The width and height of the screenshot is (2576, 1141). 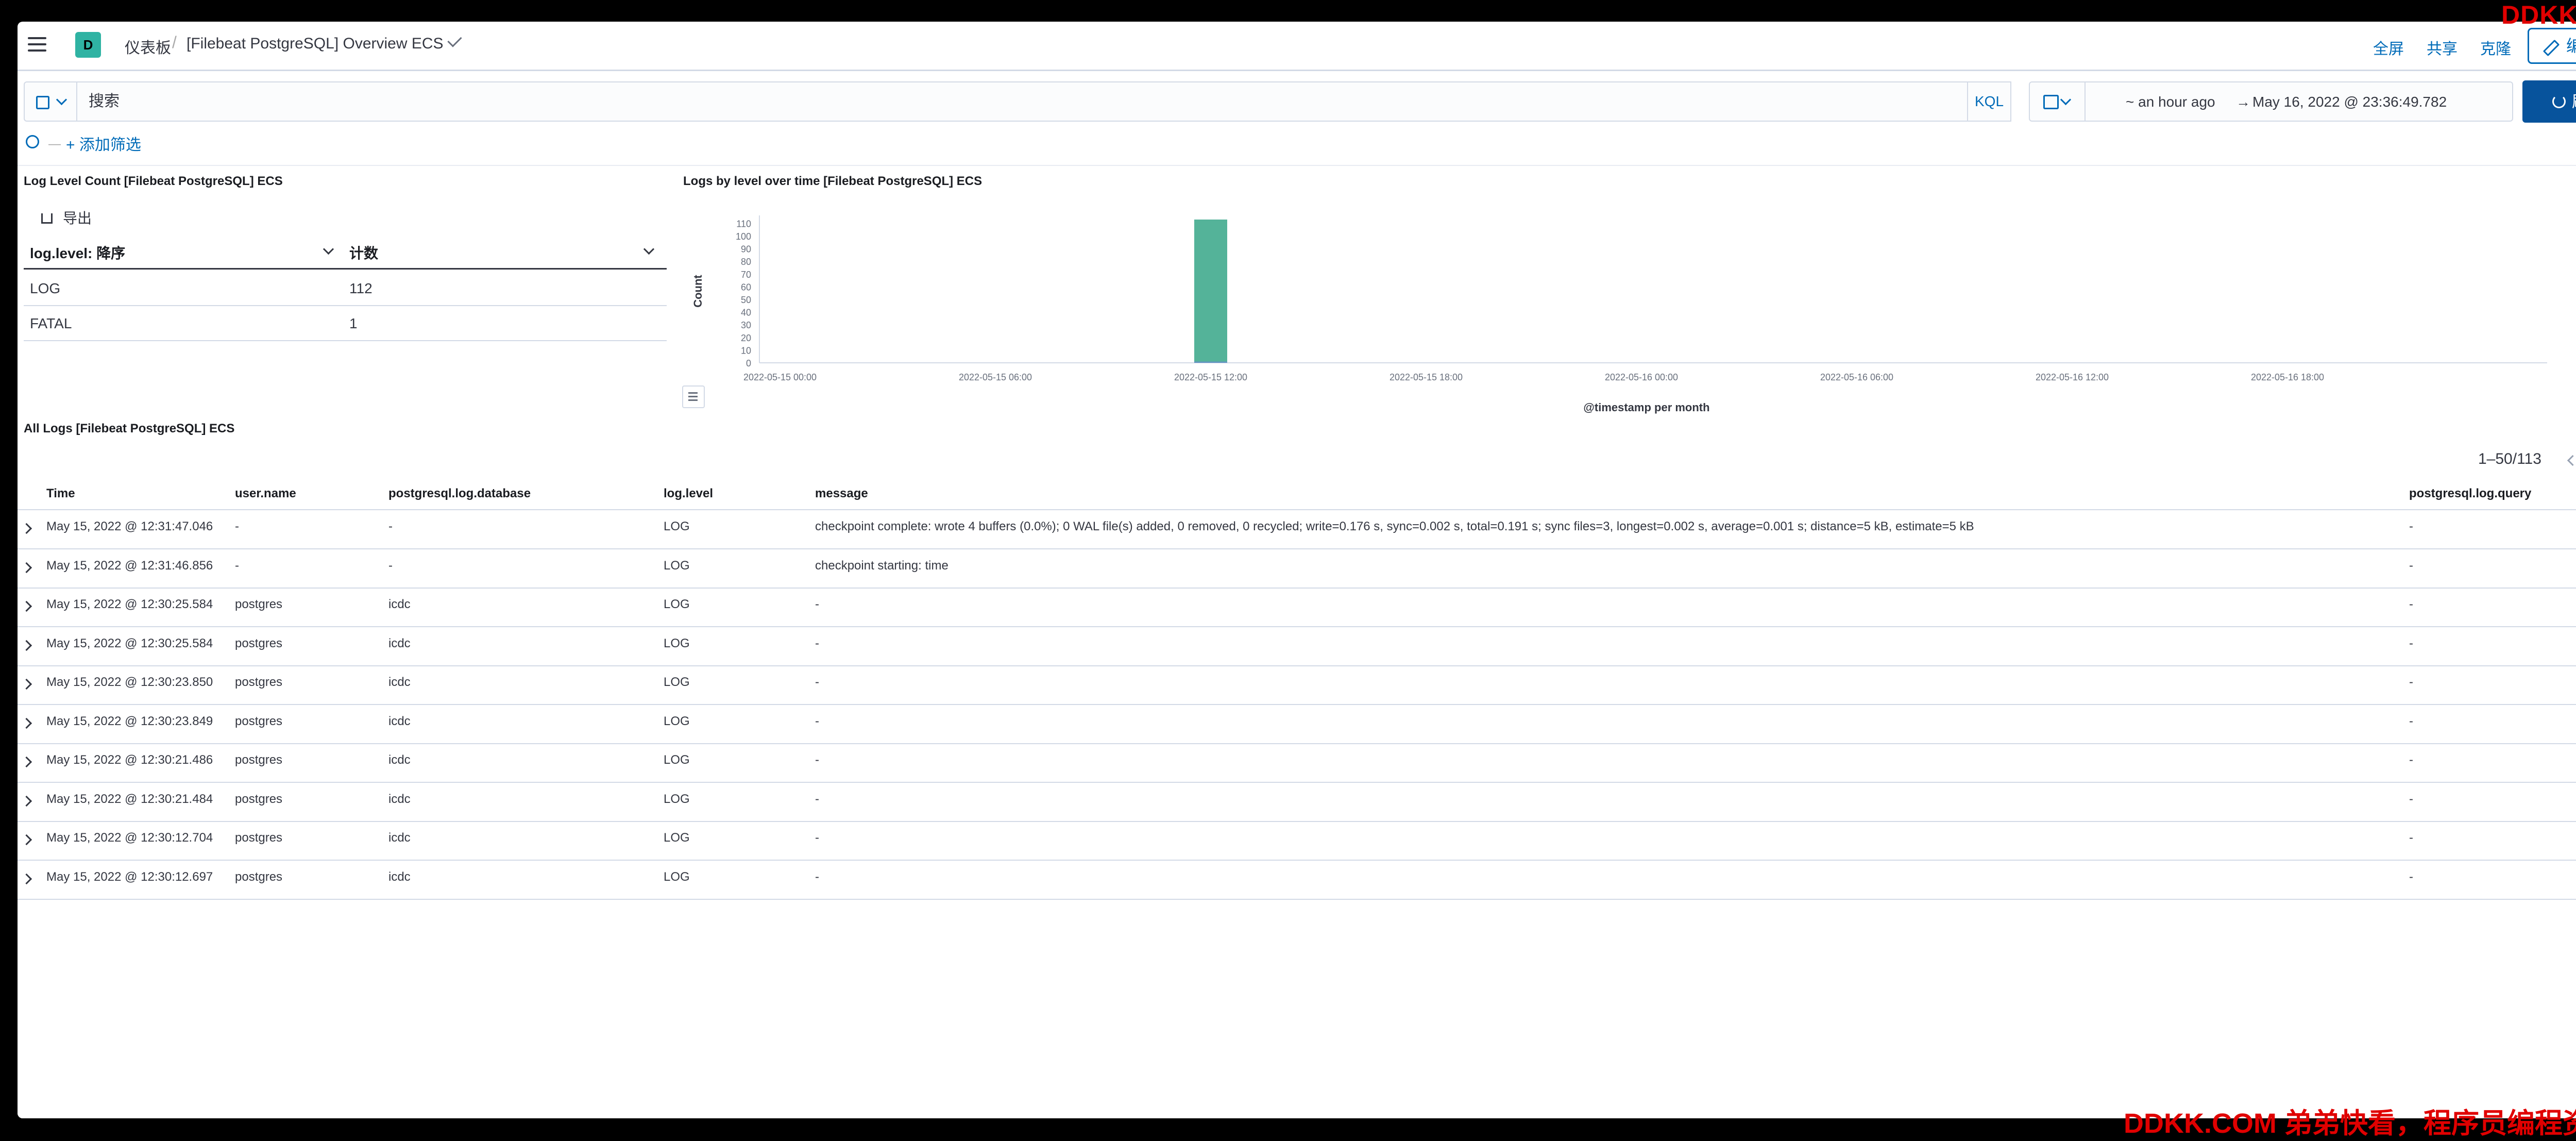 I want to click on y-axis-label: Count, so click(x=698, y=291).